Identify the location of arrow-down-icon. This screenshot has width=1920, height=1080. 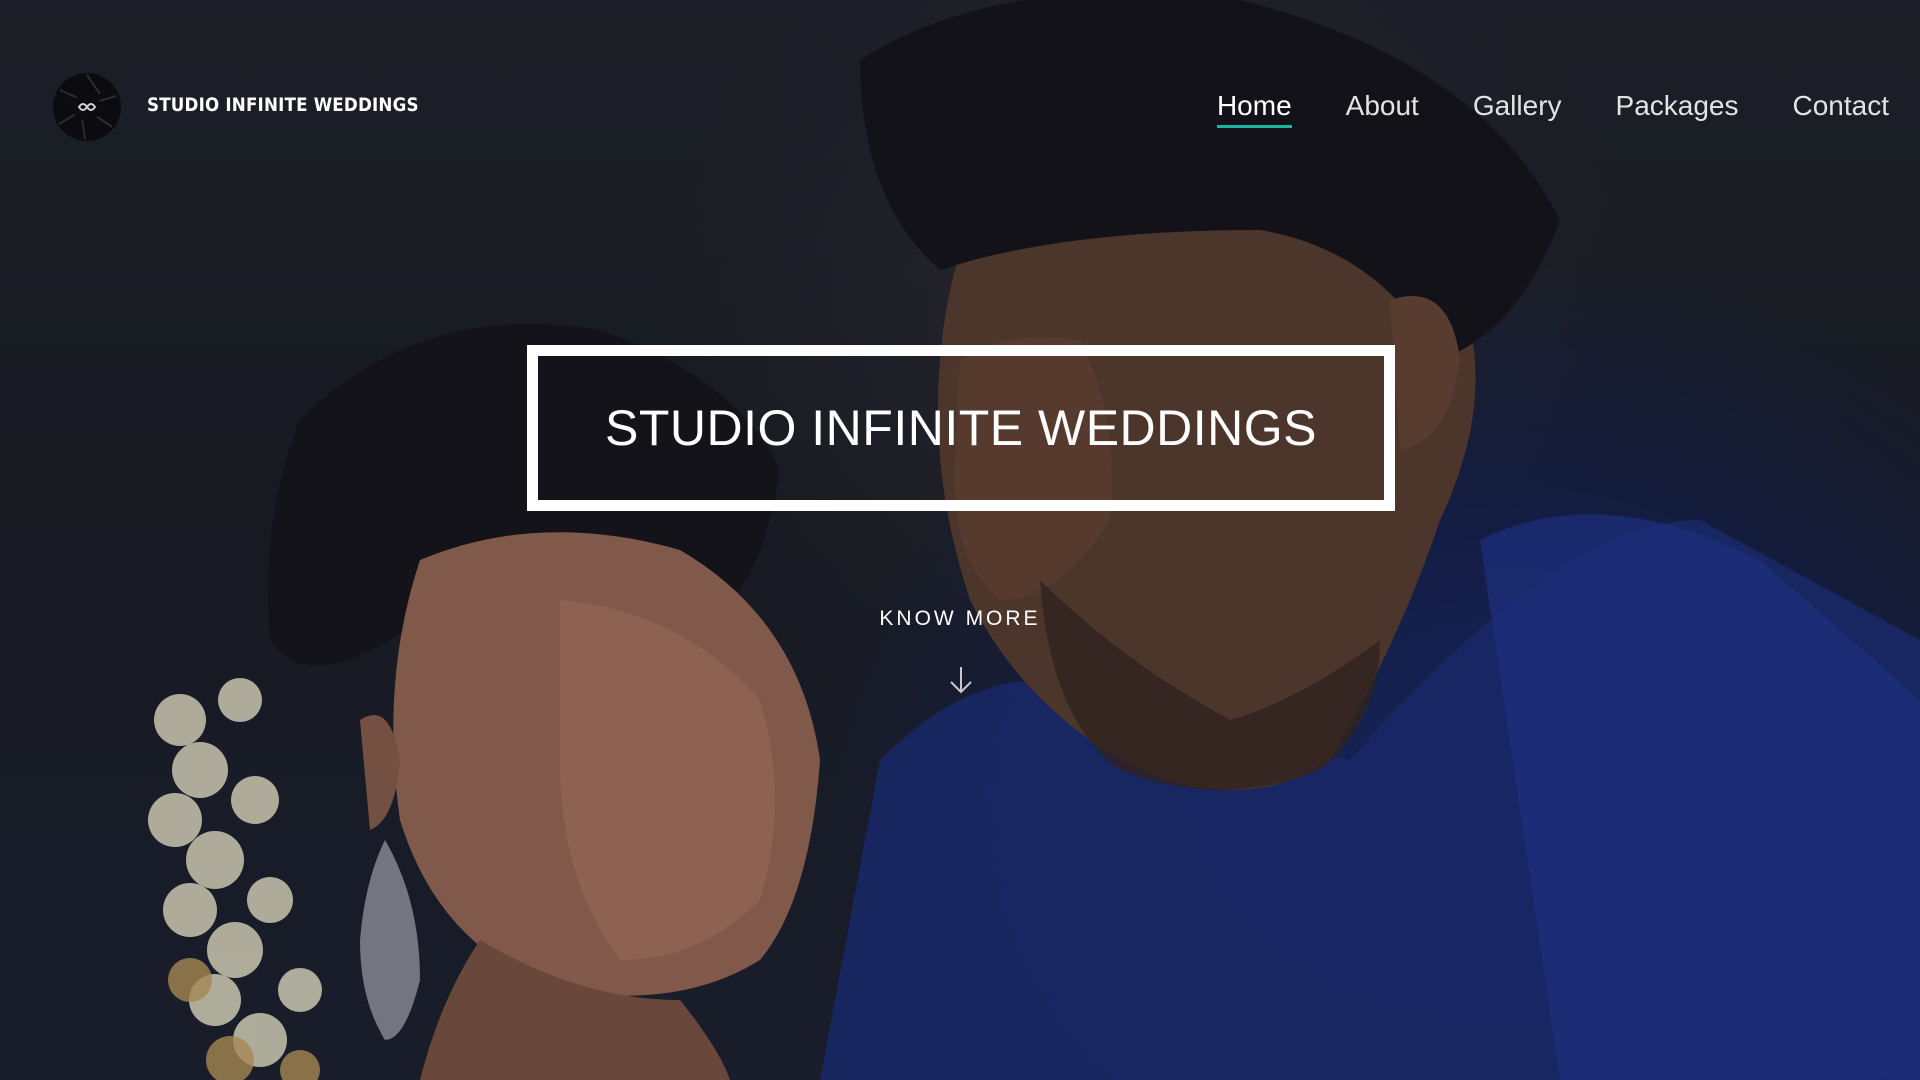
(961, 680).